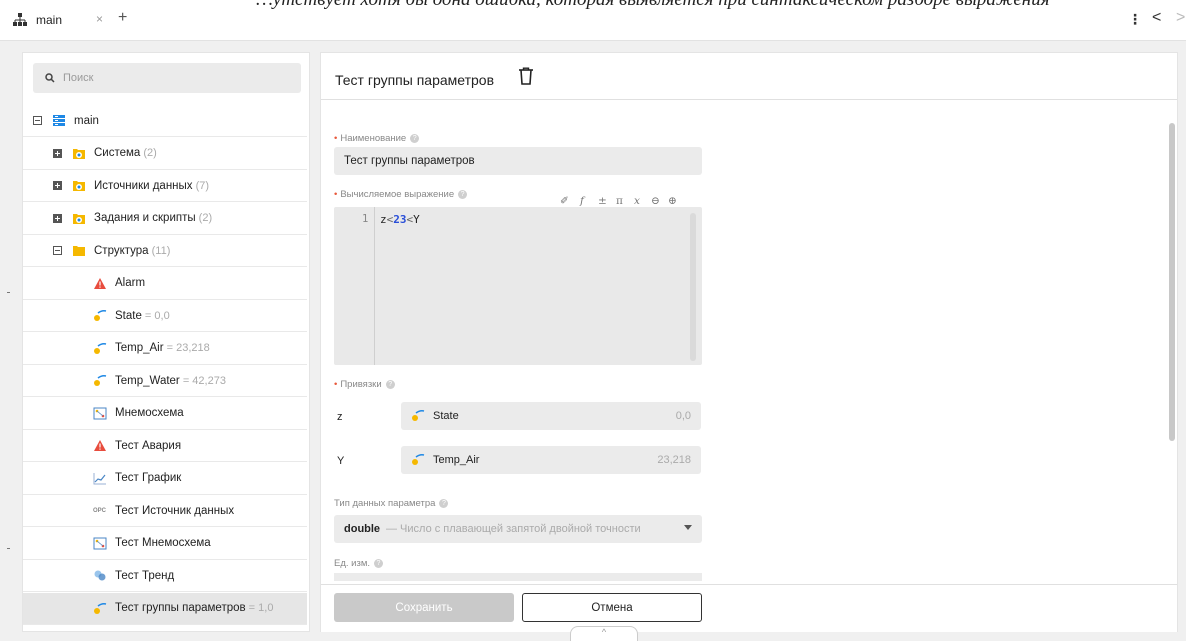 Image resolution: width=1186 pixels, height=641 pixels. Describe the element at coordinates (50, 78) in the screenshot. I see `search-icon` at that location.